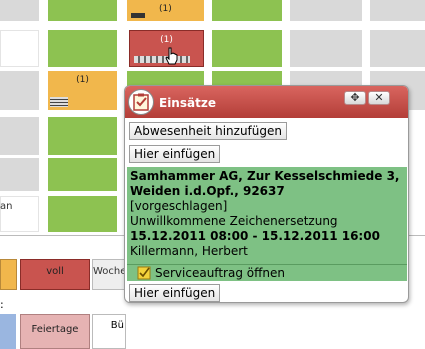  Describe the element at coordinates (144, 273) in the screenshot. I see `service-order-icon` at that location.